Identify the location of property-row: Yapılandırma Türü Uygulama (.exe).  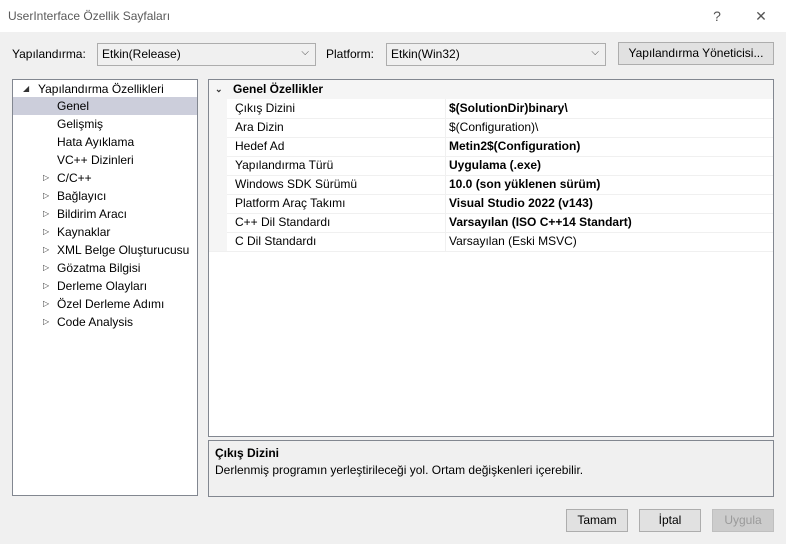
(491, 166).